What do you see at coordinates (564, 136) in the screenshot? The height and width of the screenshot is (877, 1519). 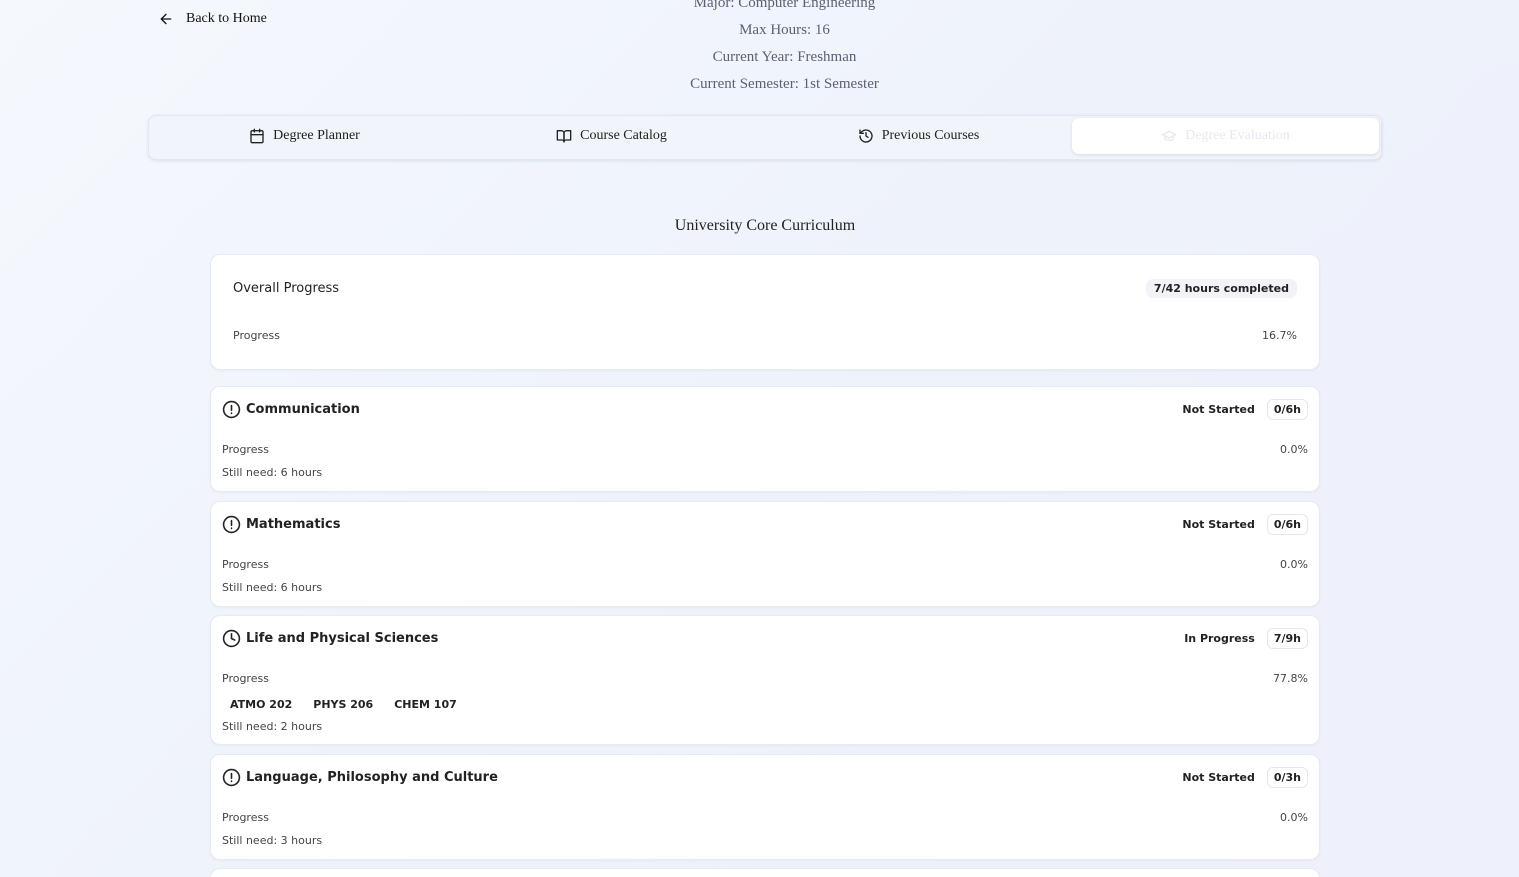 I see `book-icon` at bounding box center [564, 136].